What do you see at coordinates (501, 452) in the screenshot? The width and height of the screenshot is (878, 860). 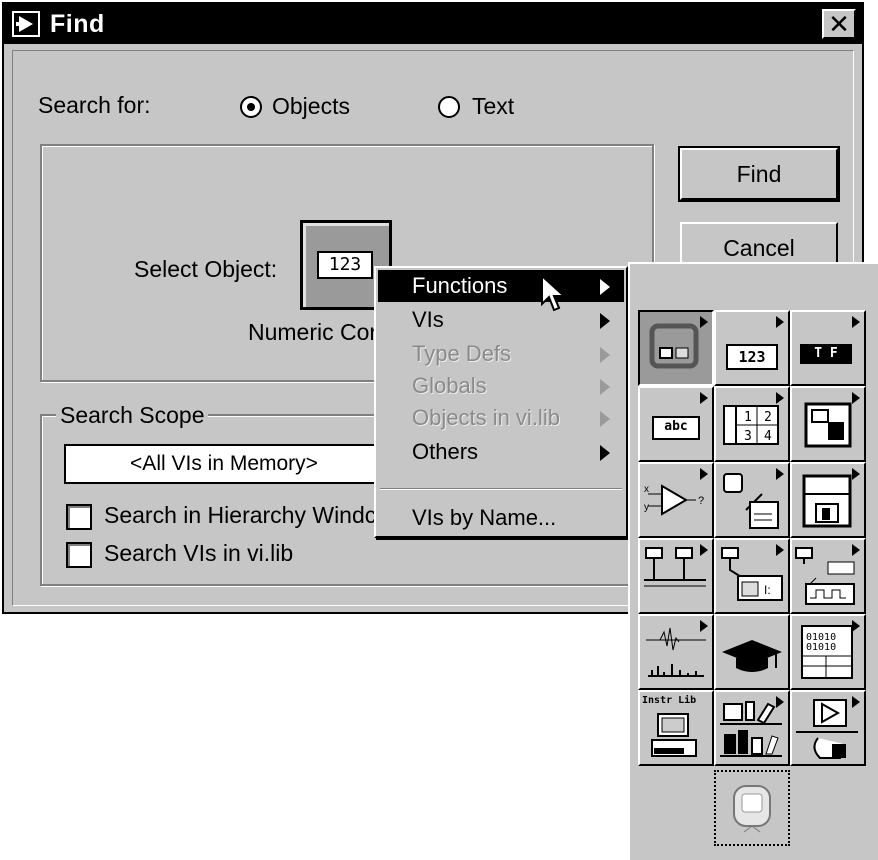 I see `menu-item-others: Others` at bounding box center [501, 452].